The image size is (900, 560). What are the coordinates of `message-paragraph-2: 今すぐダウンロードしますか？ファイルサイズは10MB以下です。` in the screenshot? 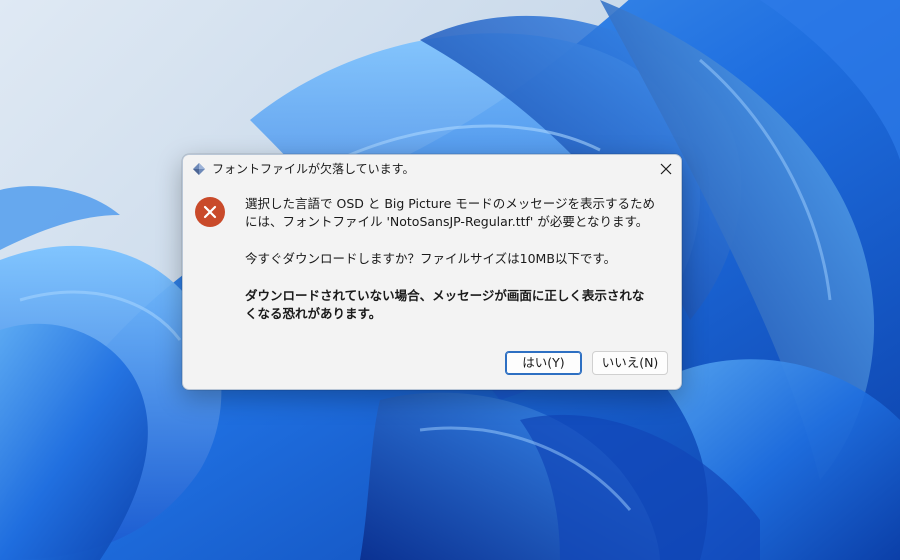 It's located at (458, 259).